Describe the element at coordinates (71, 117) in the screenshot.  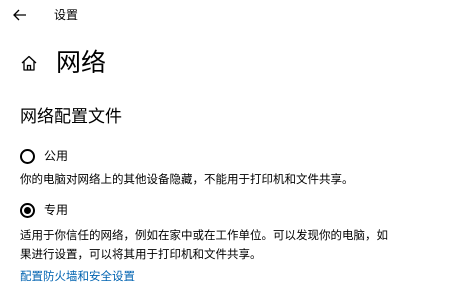
I see `section-title: 网络配置文件` at that location.